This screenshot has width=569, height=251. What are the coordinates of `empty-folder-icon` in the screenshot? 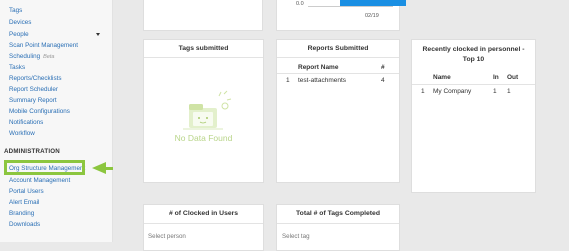 It's located at (207, 110).